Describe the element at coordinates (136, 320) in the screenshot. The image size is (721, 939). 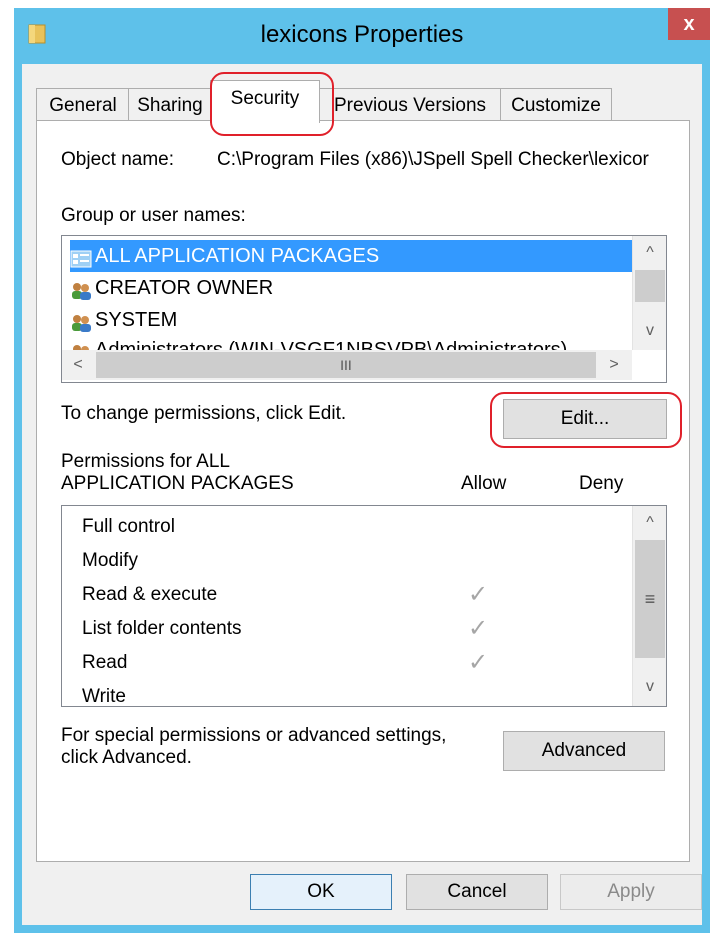
I see `user-name: SYSTEM` at that location.